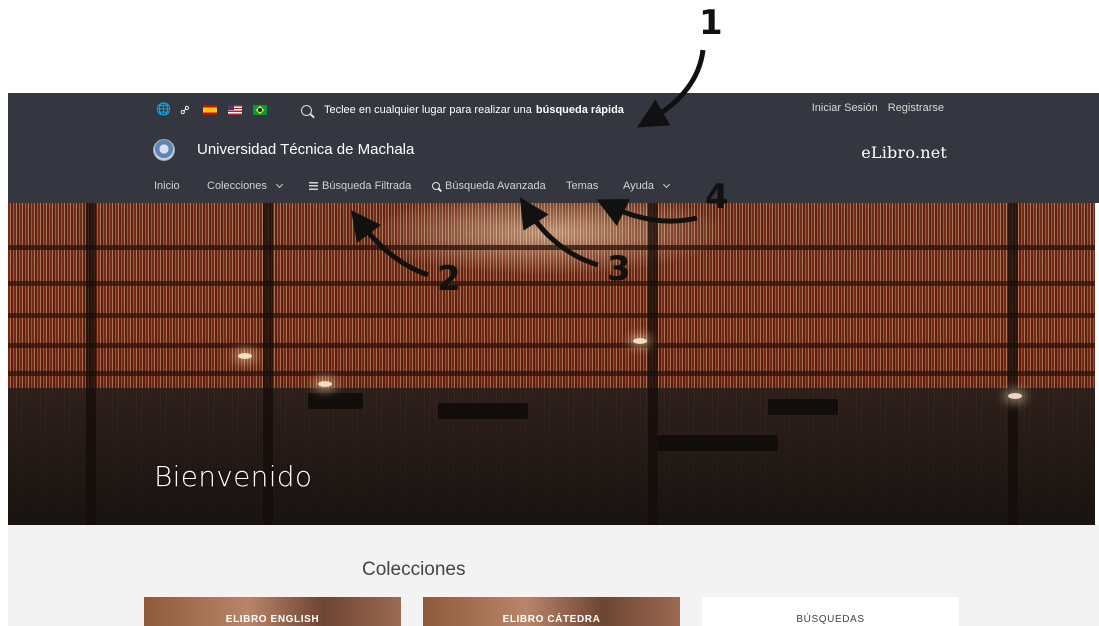  Describe the element at coordinates (414, 569) in the screenshot. I see `collections-title: Colecciones` at that location.